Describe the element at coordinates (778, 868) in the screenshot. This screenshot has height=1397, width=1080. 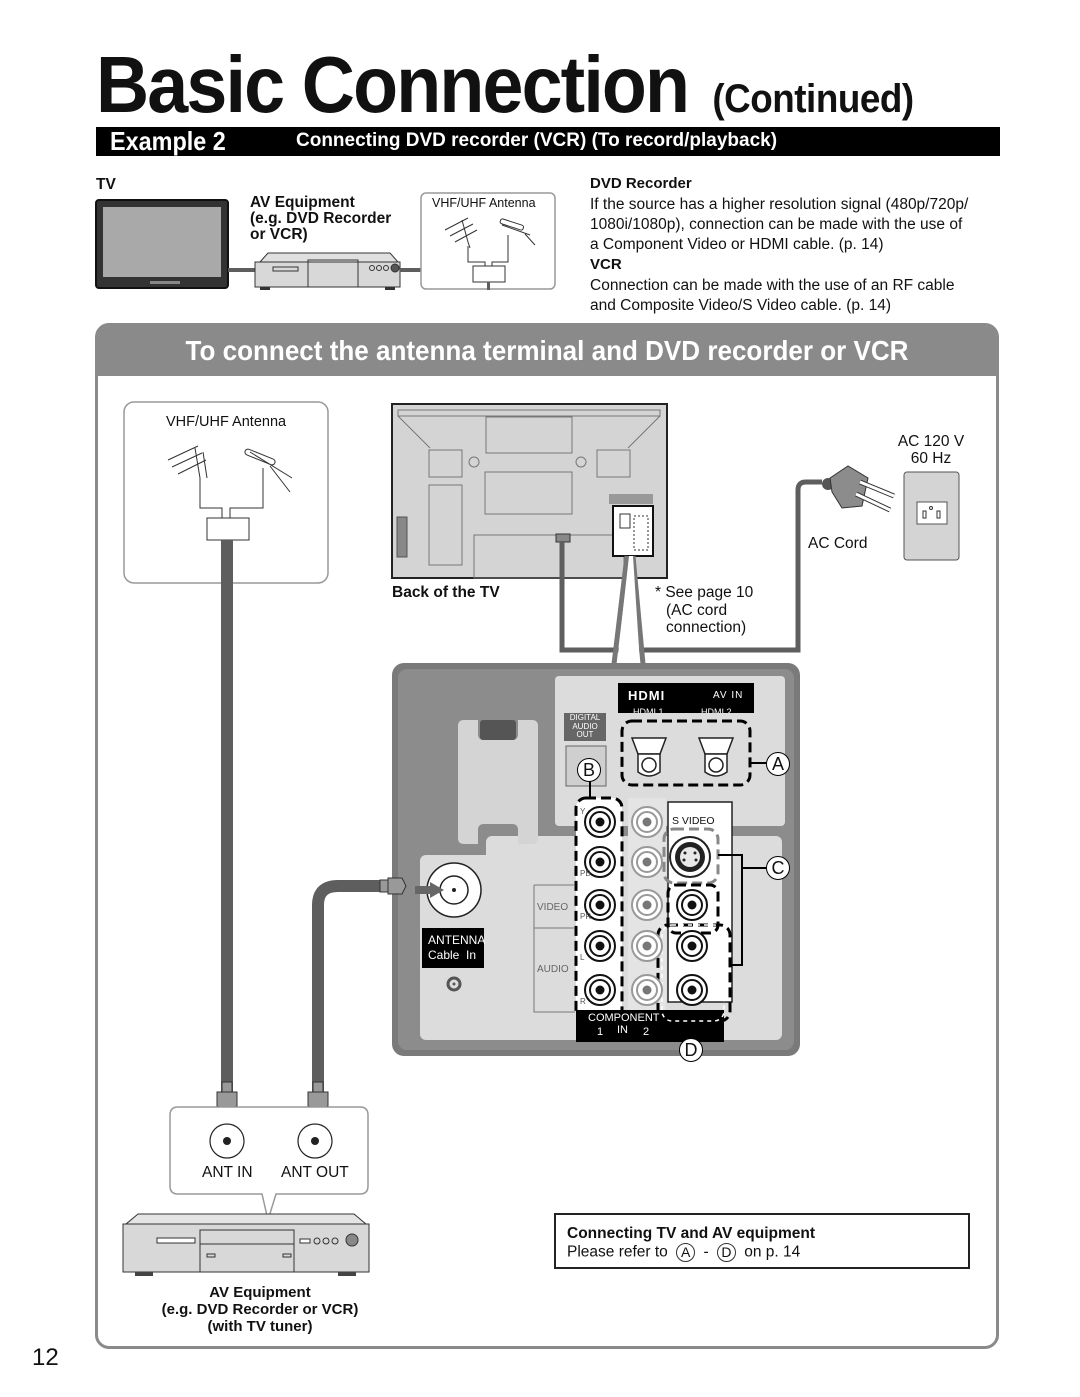
I see `marker-c: C` at that location.